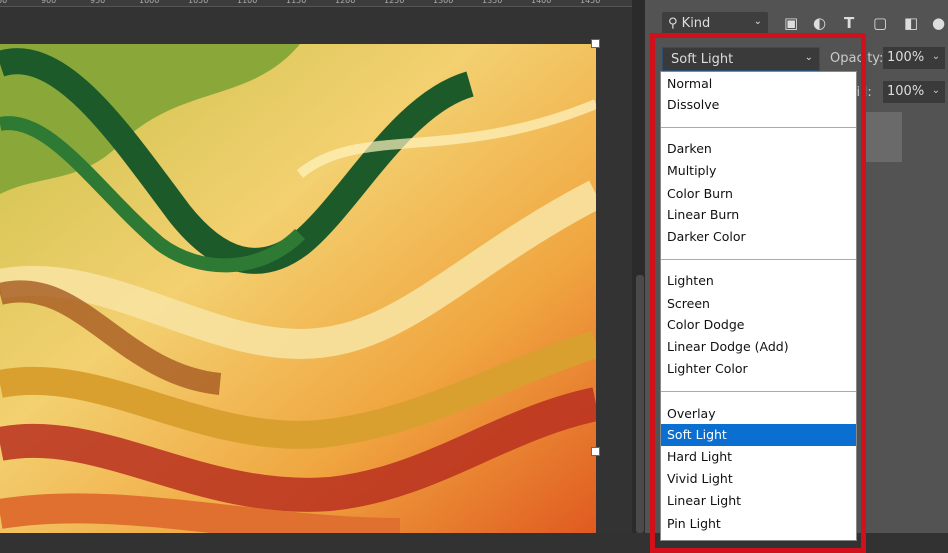  Describe the element at coordinates (4, 2) in the screenshot. I see `ruler-label: 850` at that location.